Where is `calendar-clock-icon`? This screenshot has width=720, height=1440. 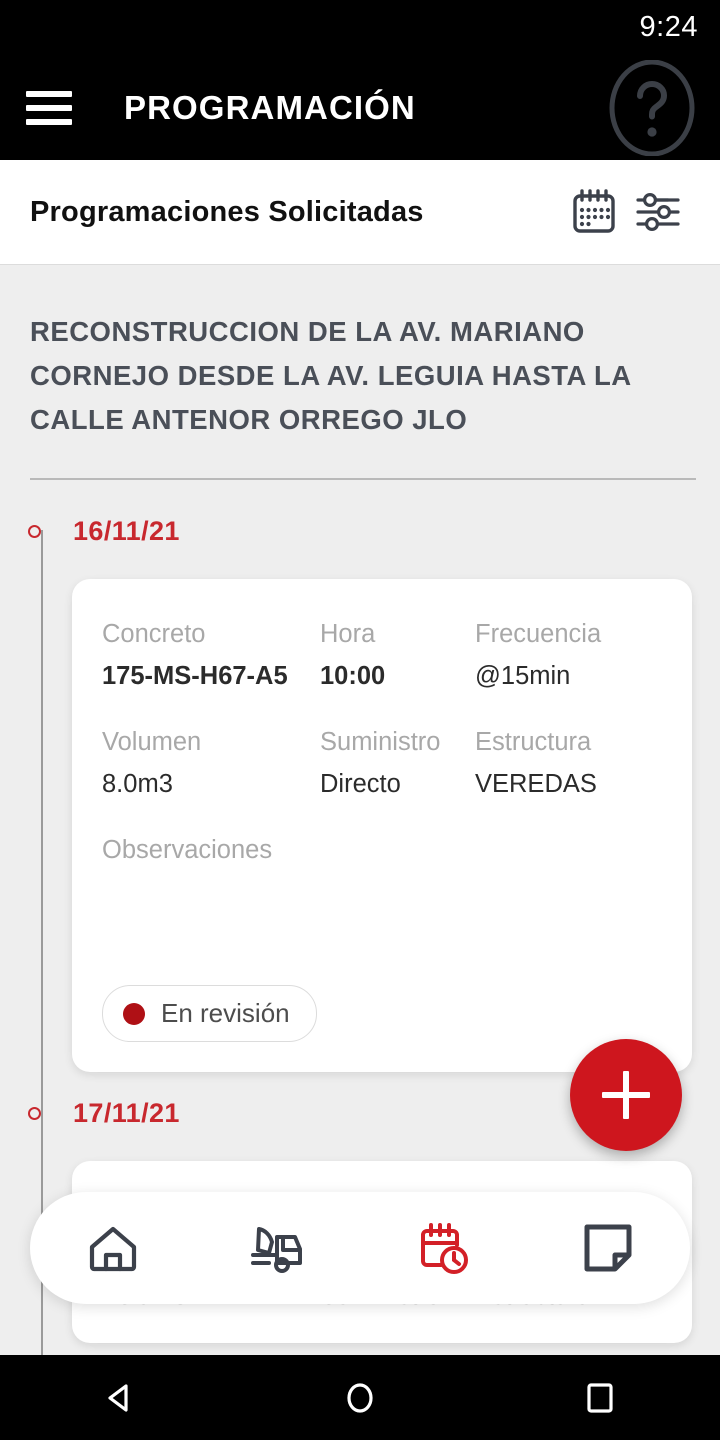 calendar-clock-icon is located at coordinates (444, 1248).